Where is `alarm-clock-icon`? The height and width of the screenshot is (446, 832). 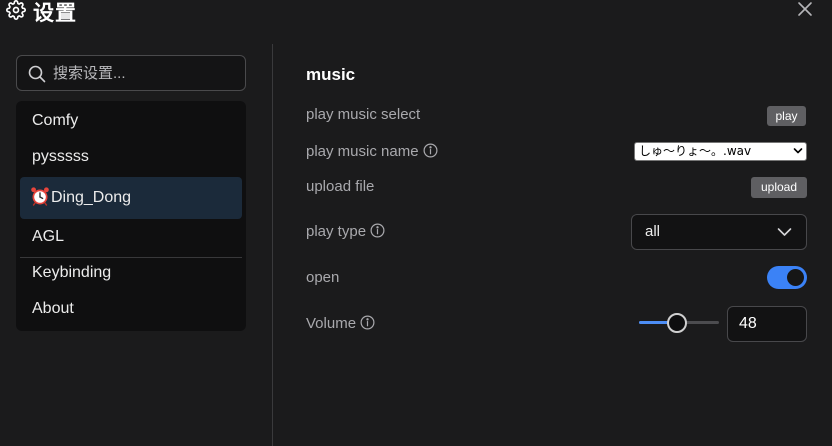 alarm-clock-icon is located at coordinates (40, 196).